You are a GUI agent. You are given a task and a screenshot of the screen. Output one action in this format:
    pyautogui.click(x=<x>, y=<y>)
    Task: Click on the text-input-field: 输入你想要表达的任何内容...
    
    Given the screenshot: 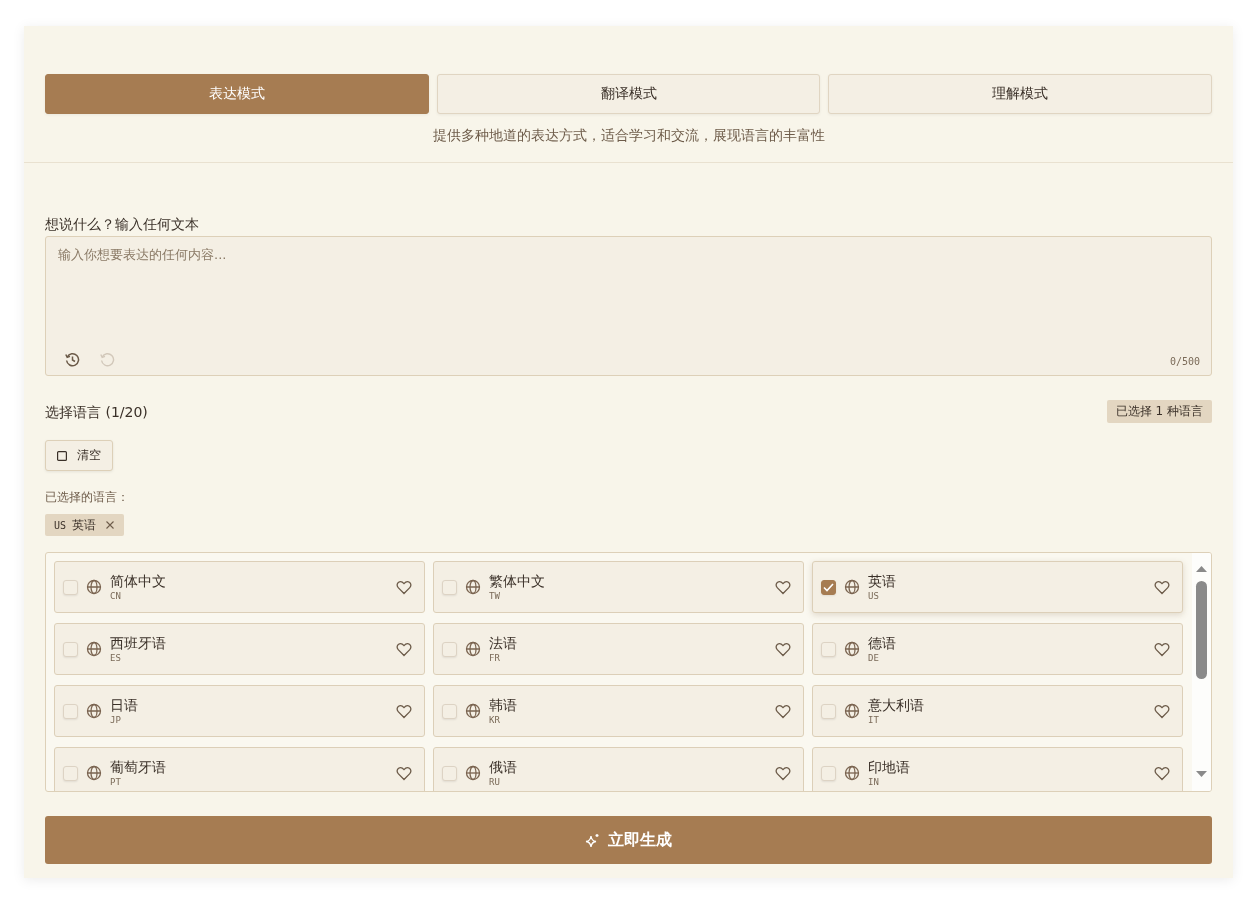 What is the action you would take?
    pyautogui.click(x=629, y=254)
    